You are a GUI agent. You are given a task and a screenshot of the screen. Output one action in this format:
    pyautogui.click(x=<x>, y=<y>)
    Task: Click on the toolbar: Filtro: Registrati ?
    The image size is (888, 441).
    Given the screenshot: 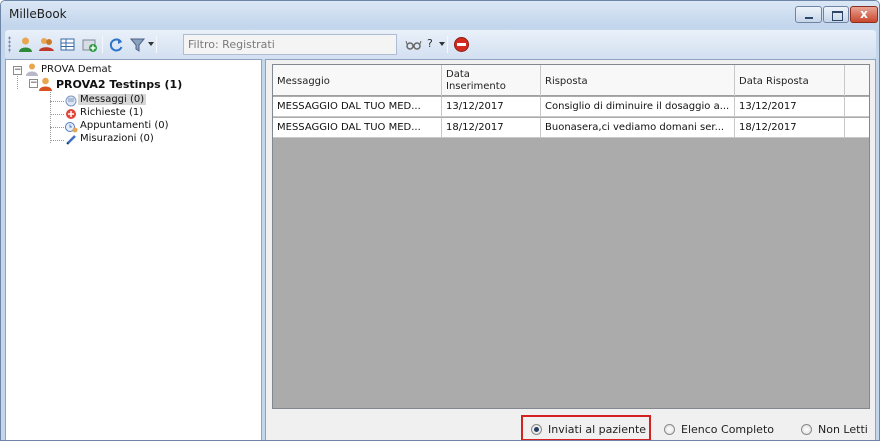 What is the action you would take?
    pyautogui.click(x=440, y=44)
    